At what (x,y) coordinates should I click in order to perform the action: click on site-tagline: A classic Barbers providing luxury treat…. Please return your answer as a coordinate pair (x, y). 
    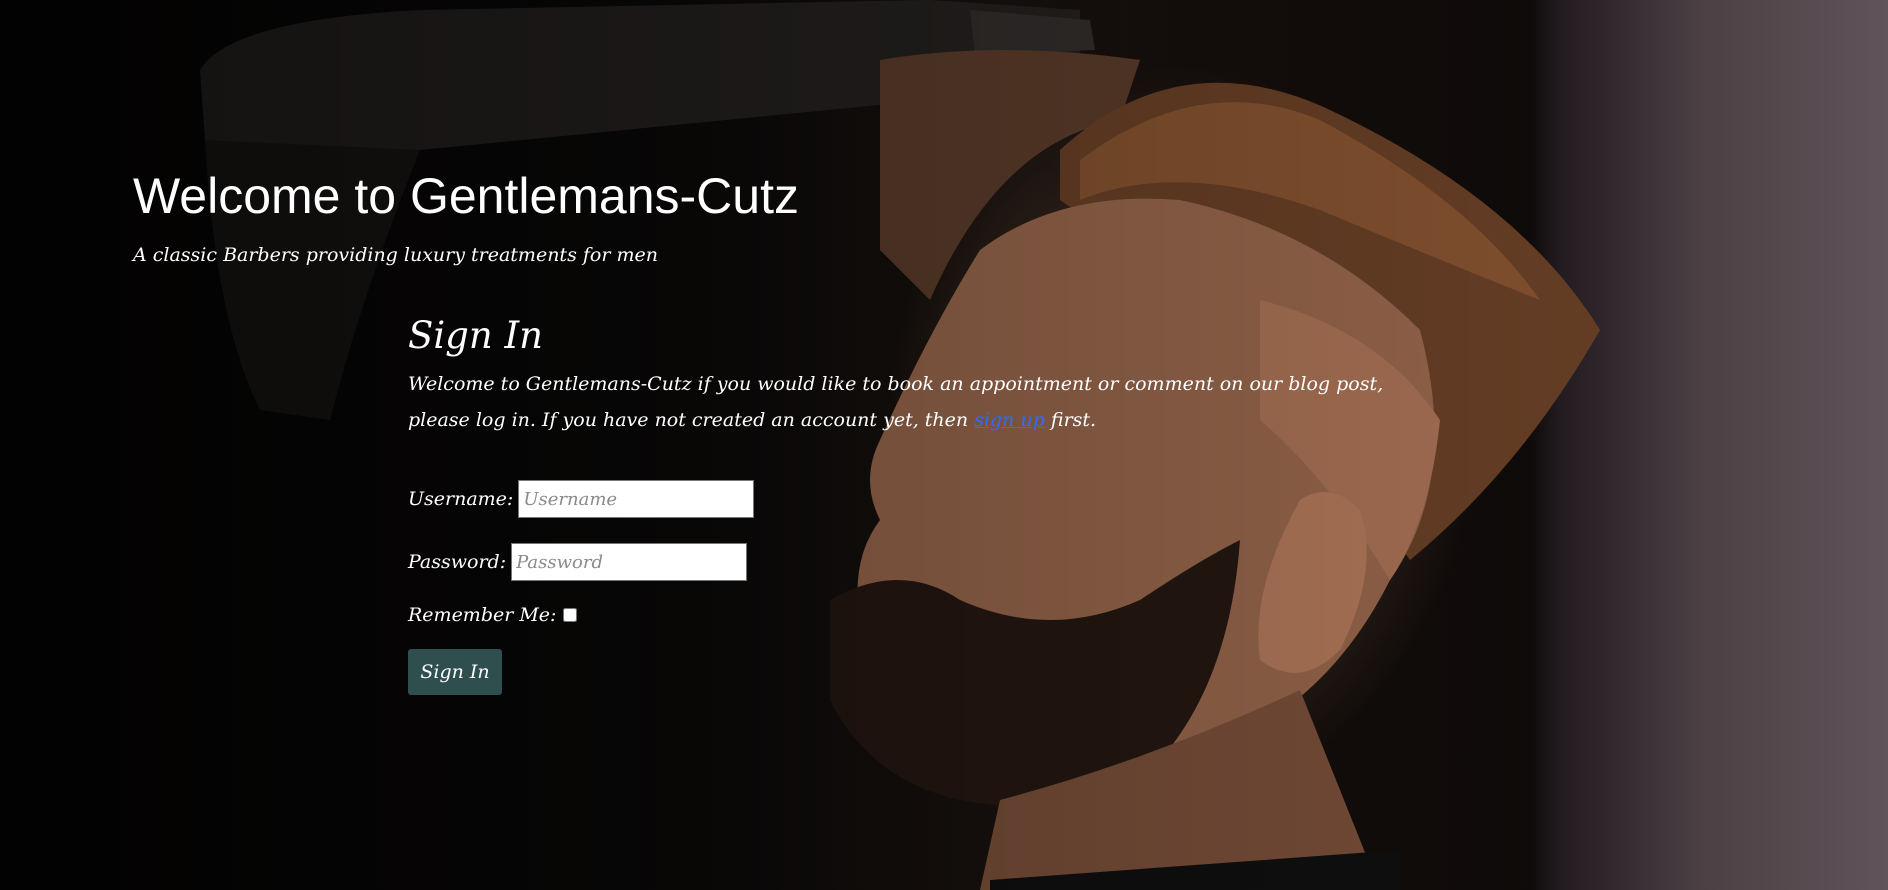
    Looking at the image, I should click on (395, 255).